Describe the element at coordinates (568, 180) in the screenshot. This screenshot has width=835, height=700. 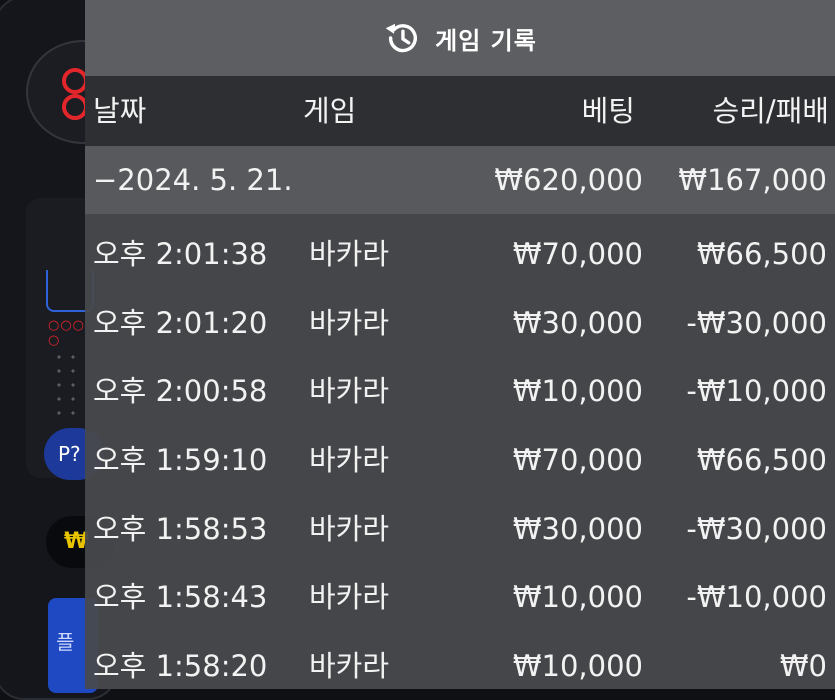
I see `date-group-total-bet: ₩620,000` at that location.